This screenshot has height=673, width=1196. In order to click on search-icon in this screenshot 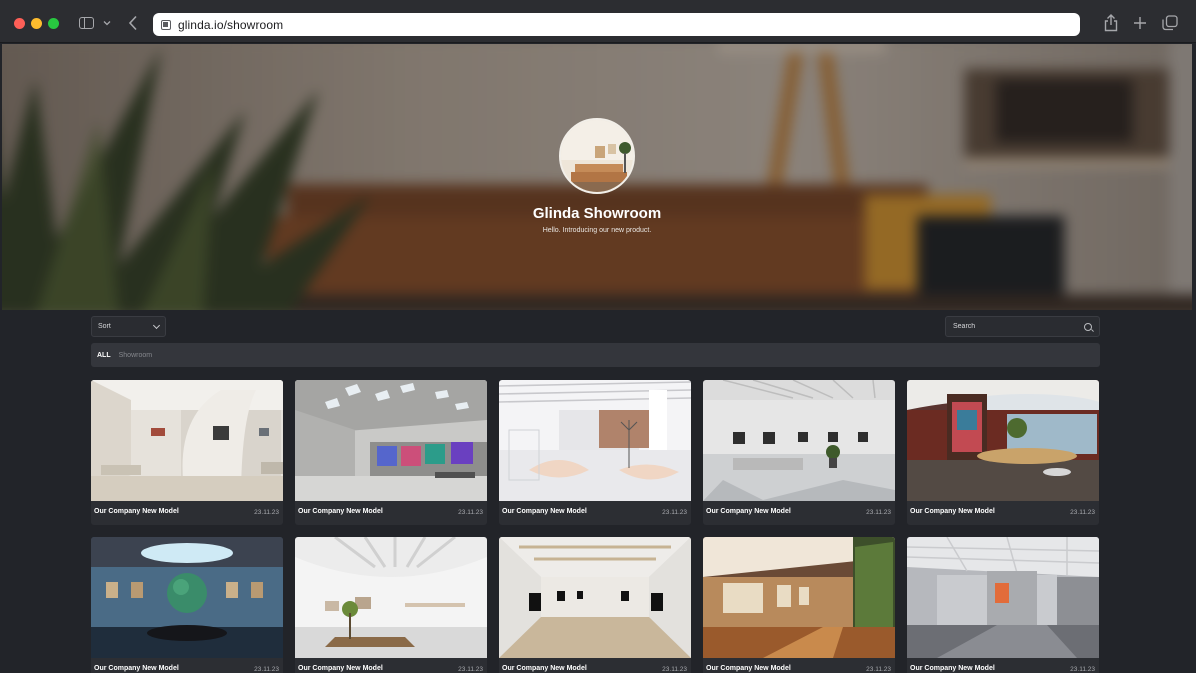, I will do `click(1088, 326)`.